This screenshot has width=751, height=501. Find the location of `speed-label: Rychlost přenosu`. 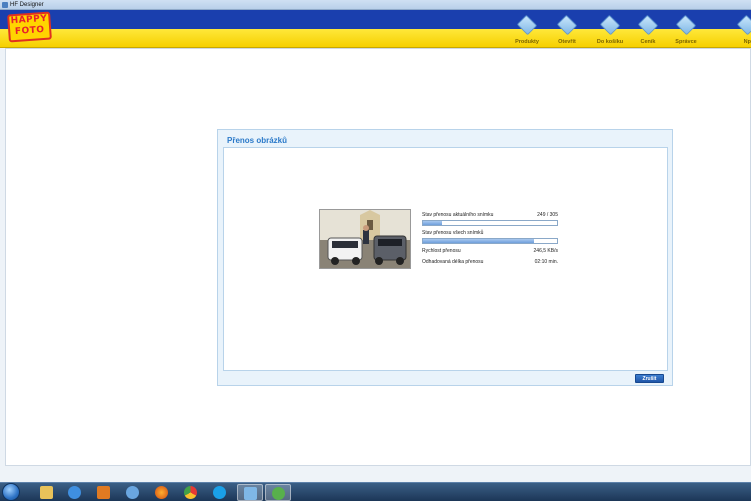

speed-label: Rychlost přenosu is located at coordinates (441, 251).